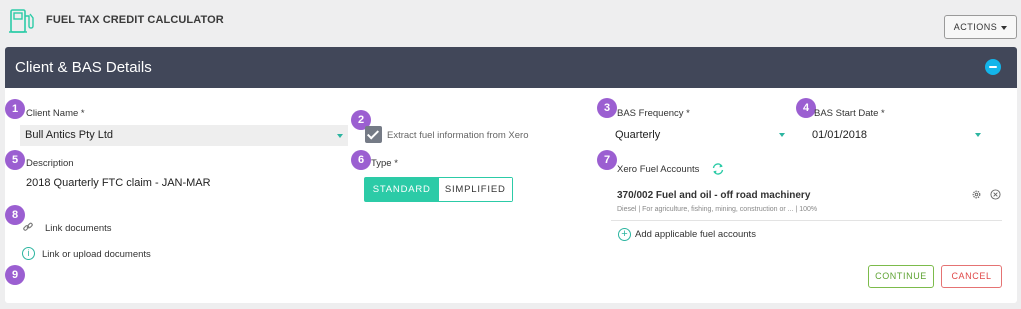 Image resolution: width=1021 pixels, height=309 pixels. Describe the element at coordinates (806, 108) in the screenshot. I see `step-badge-4: 4` at that location.